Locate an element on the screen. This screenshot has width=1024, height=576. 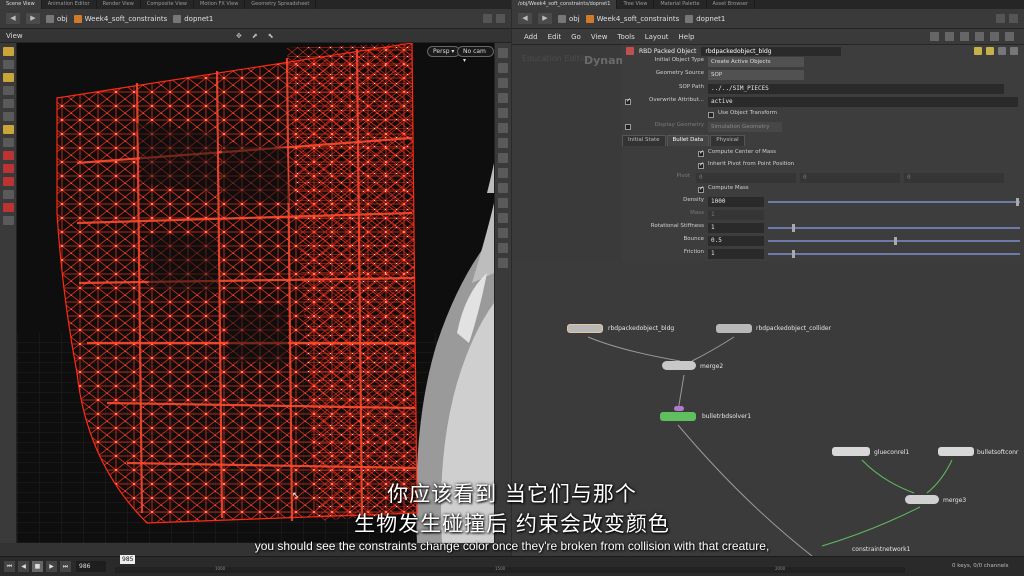
pivot-z-field: 0 is located at coordinates (954, 178).